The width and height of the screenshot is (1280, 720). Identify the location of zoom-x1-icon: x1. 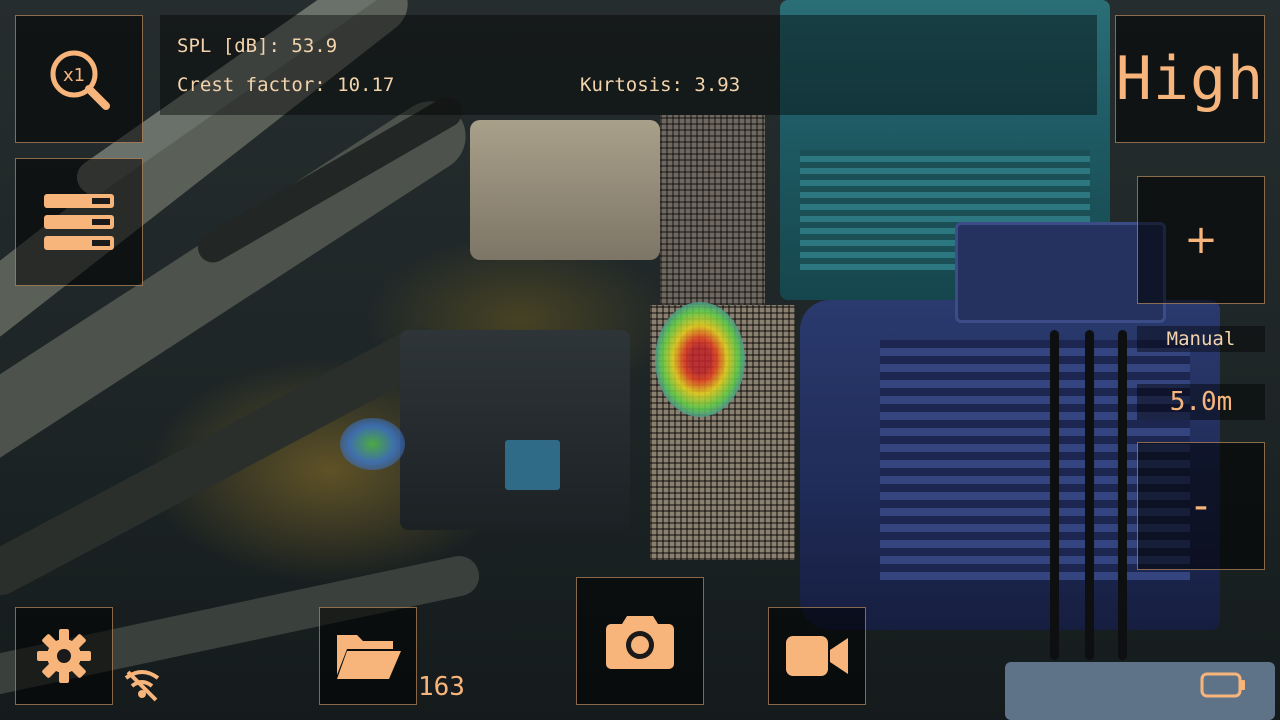
(80, 80).